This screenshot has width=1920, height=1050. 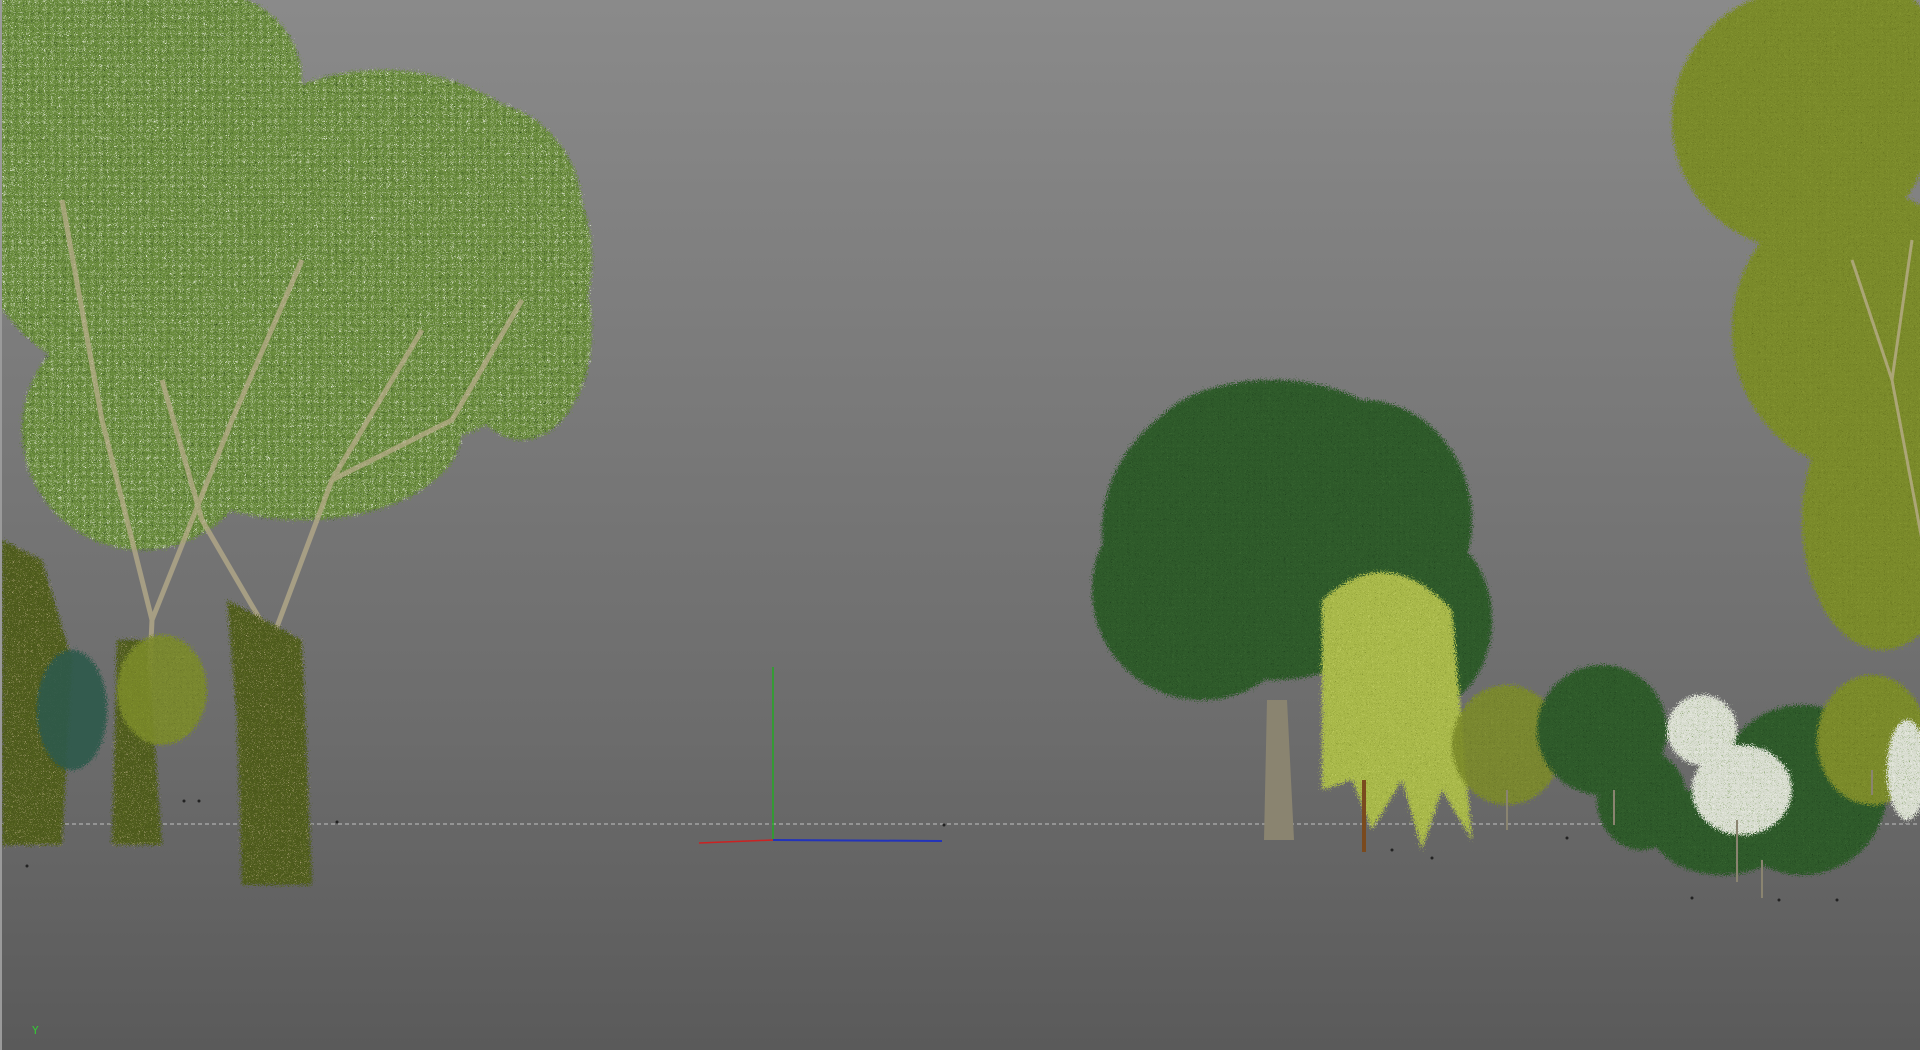 I want to click on trunk-center-tree, so click(x=1279, y=770).